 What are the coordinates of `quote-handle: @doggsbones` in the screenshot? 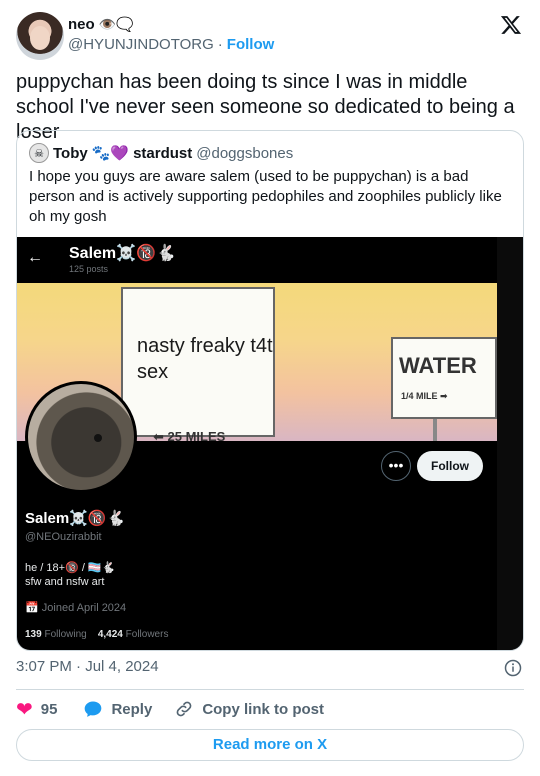 It's located at (245, 153).